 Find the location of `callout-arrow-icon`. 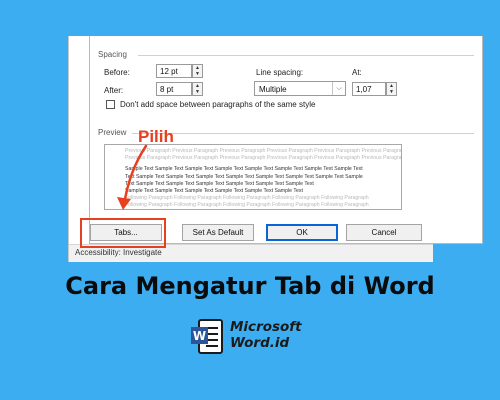

callout-arrow-icon is located at coordinates (132, 177).